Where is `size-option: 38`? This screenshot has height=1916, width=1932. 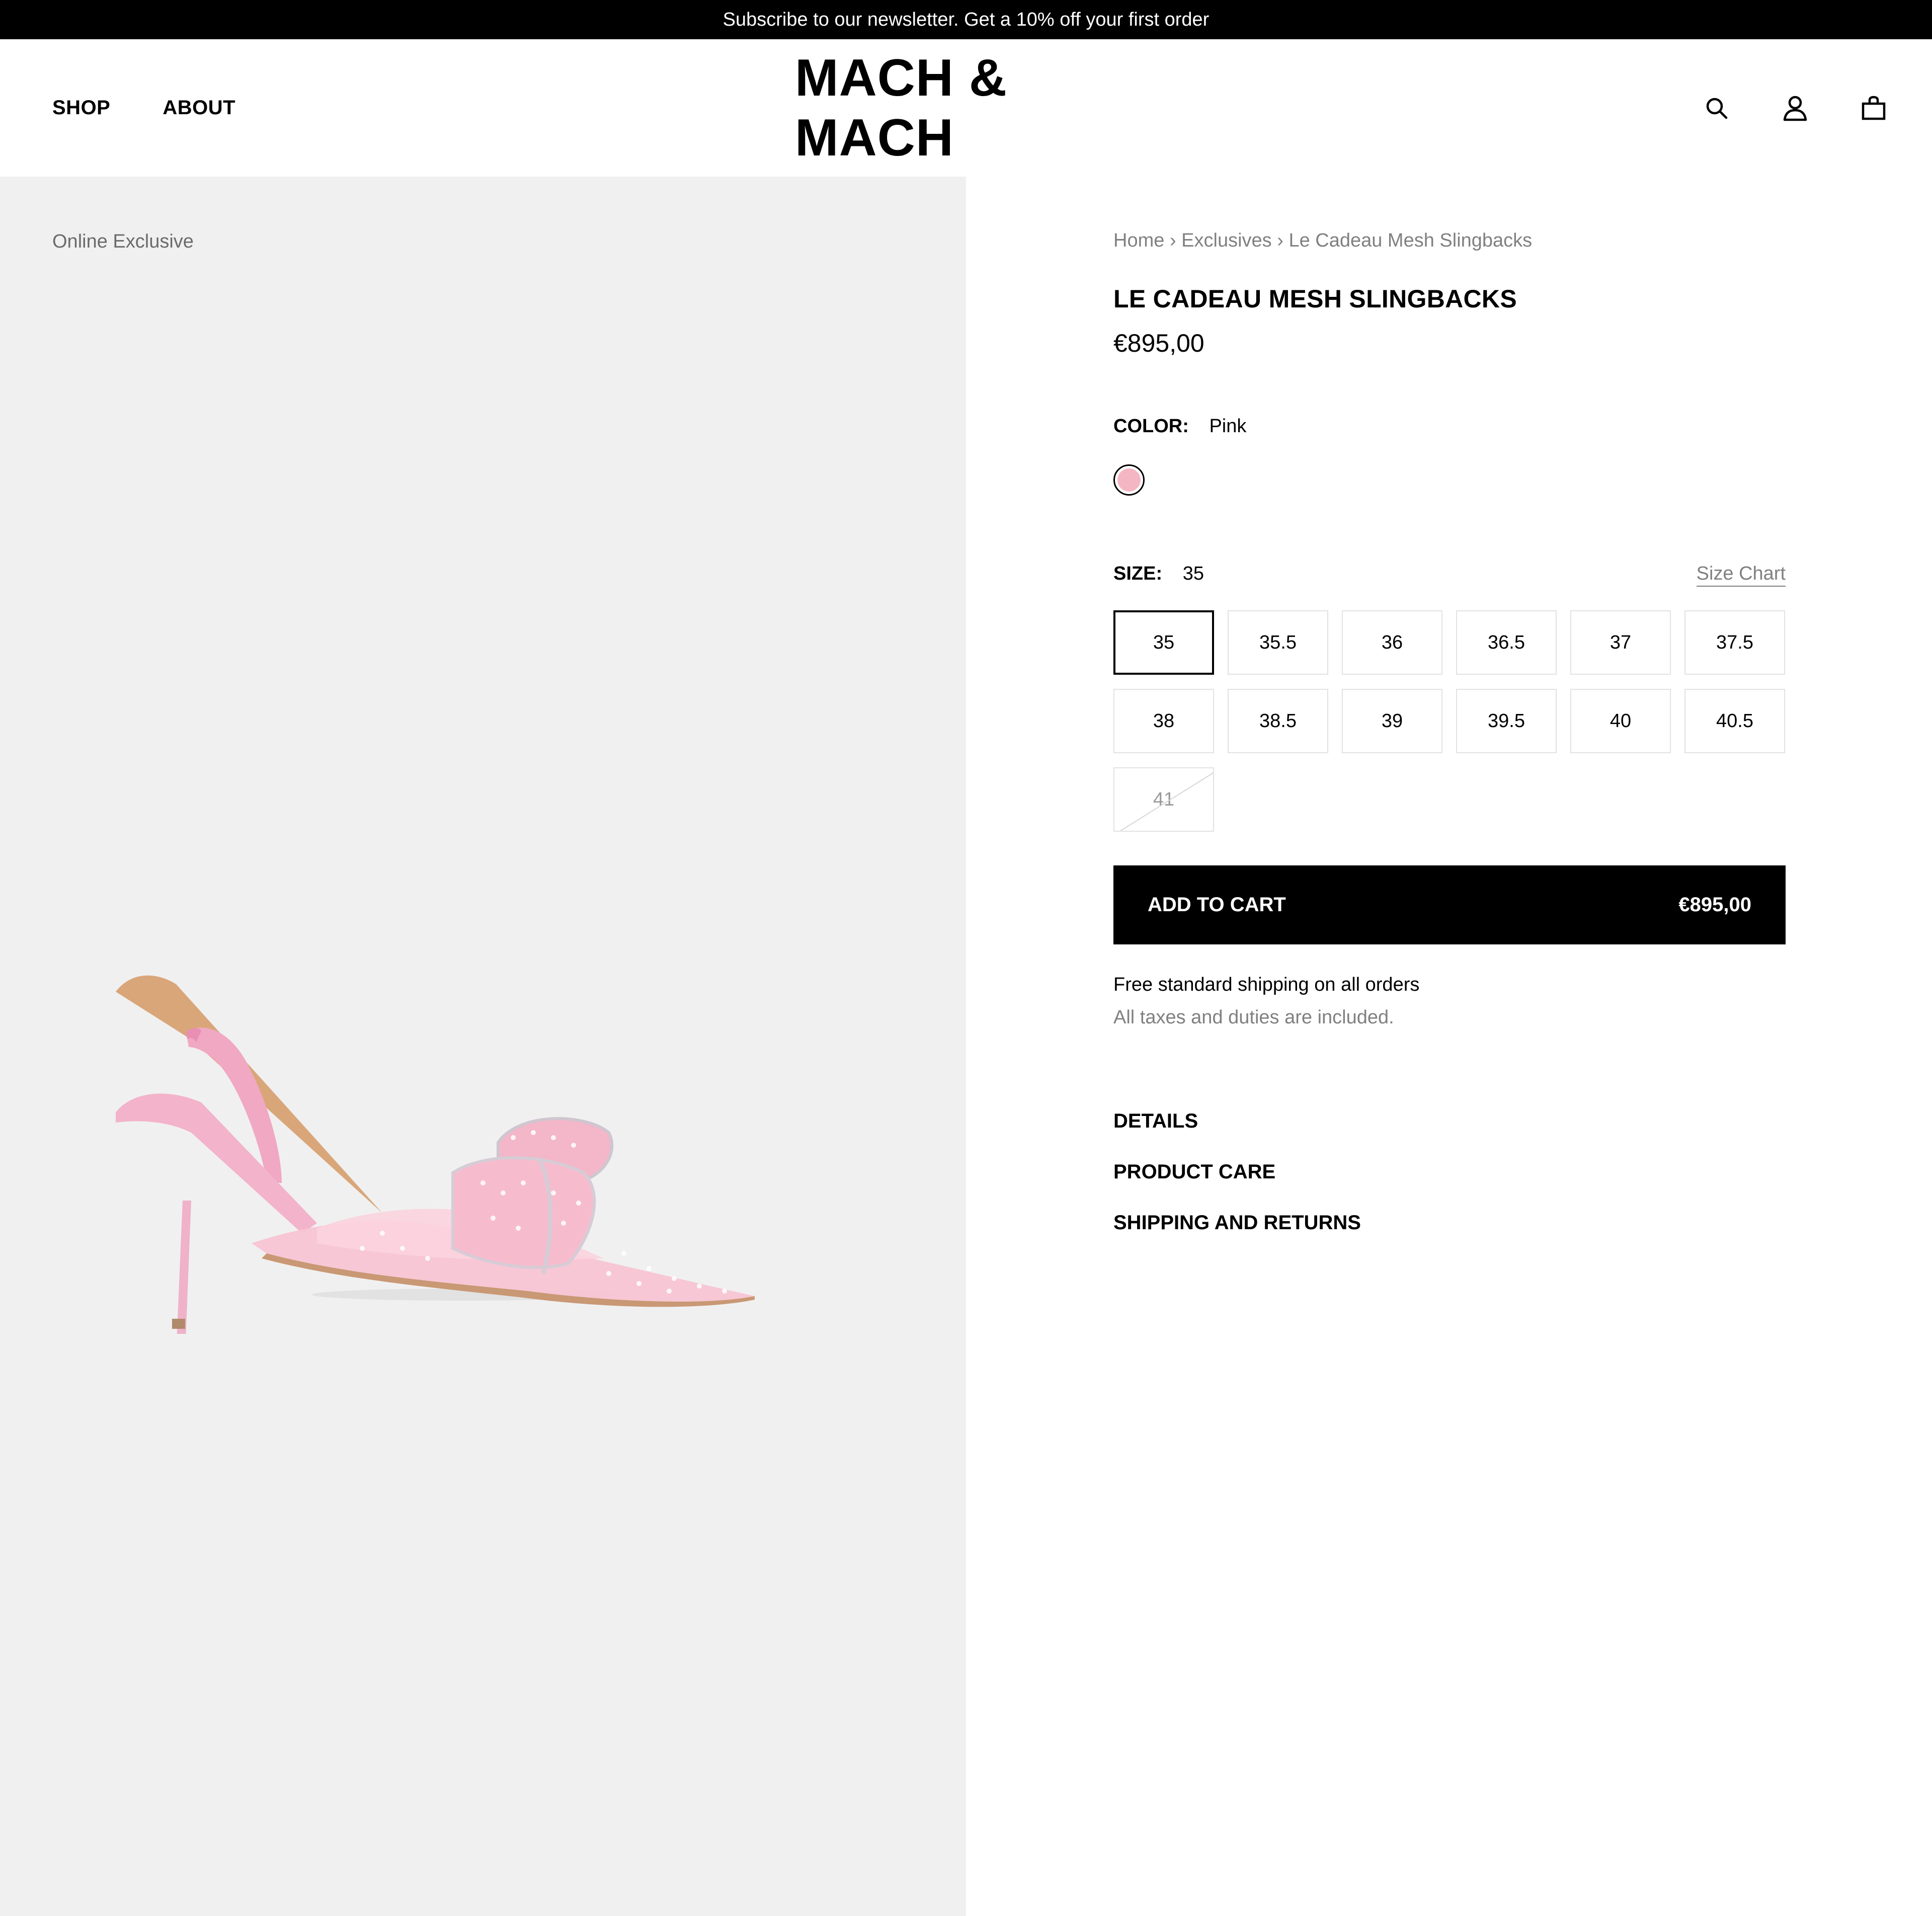
size-option: 38 is located at coordinates (1164, 721).